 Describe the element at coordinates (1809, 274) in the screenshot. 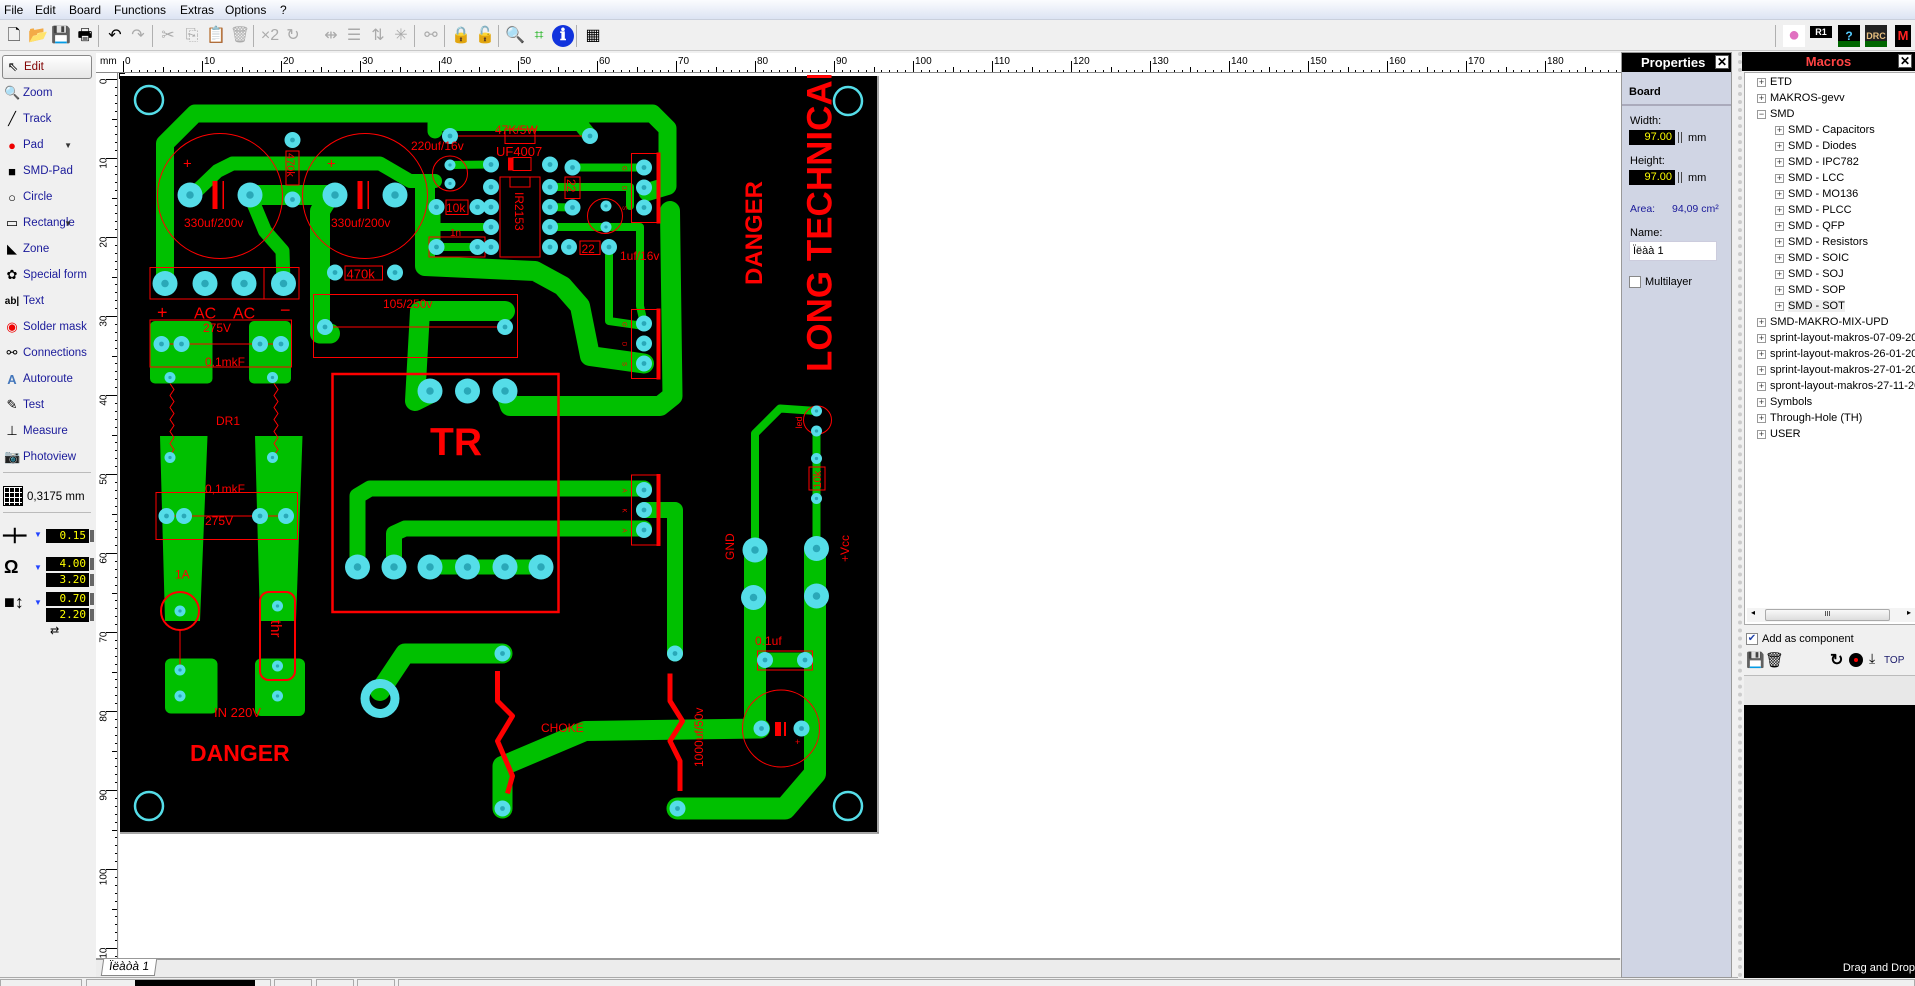

I see `macro-tree-item: + SMD - SOJ` at that location.